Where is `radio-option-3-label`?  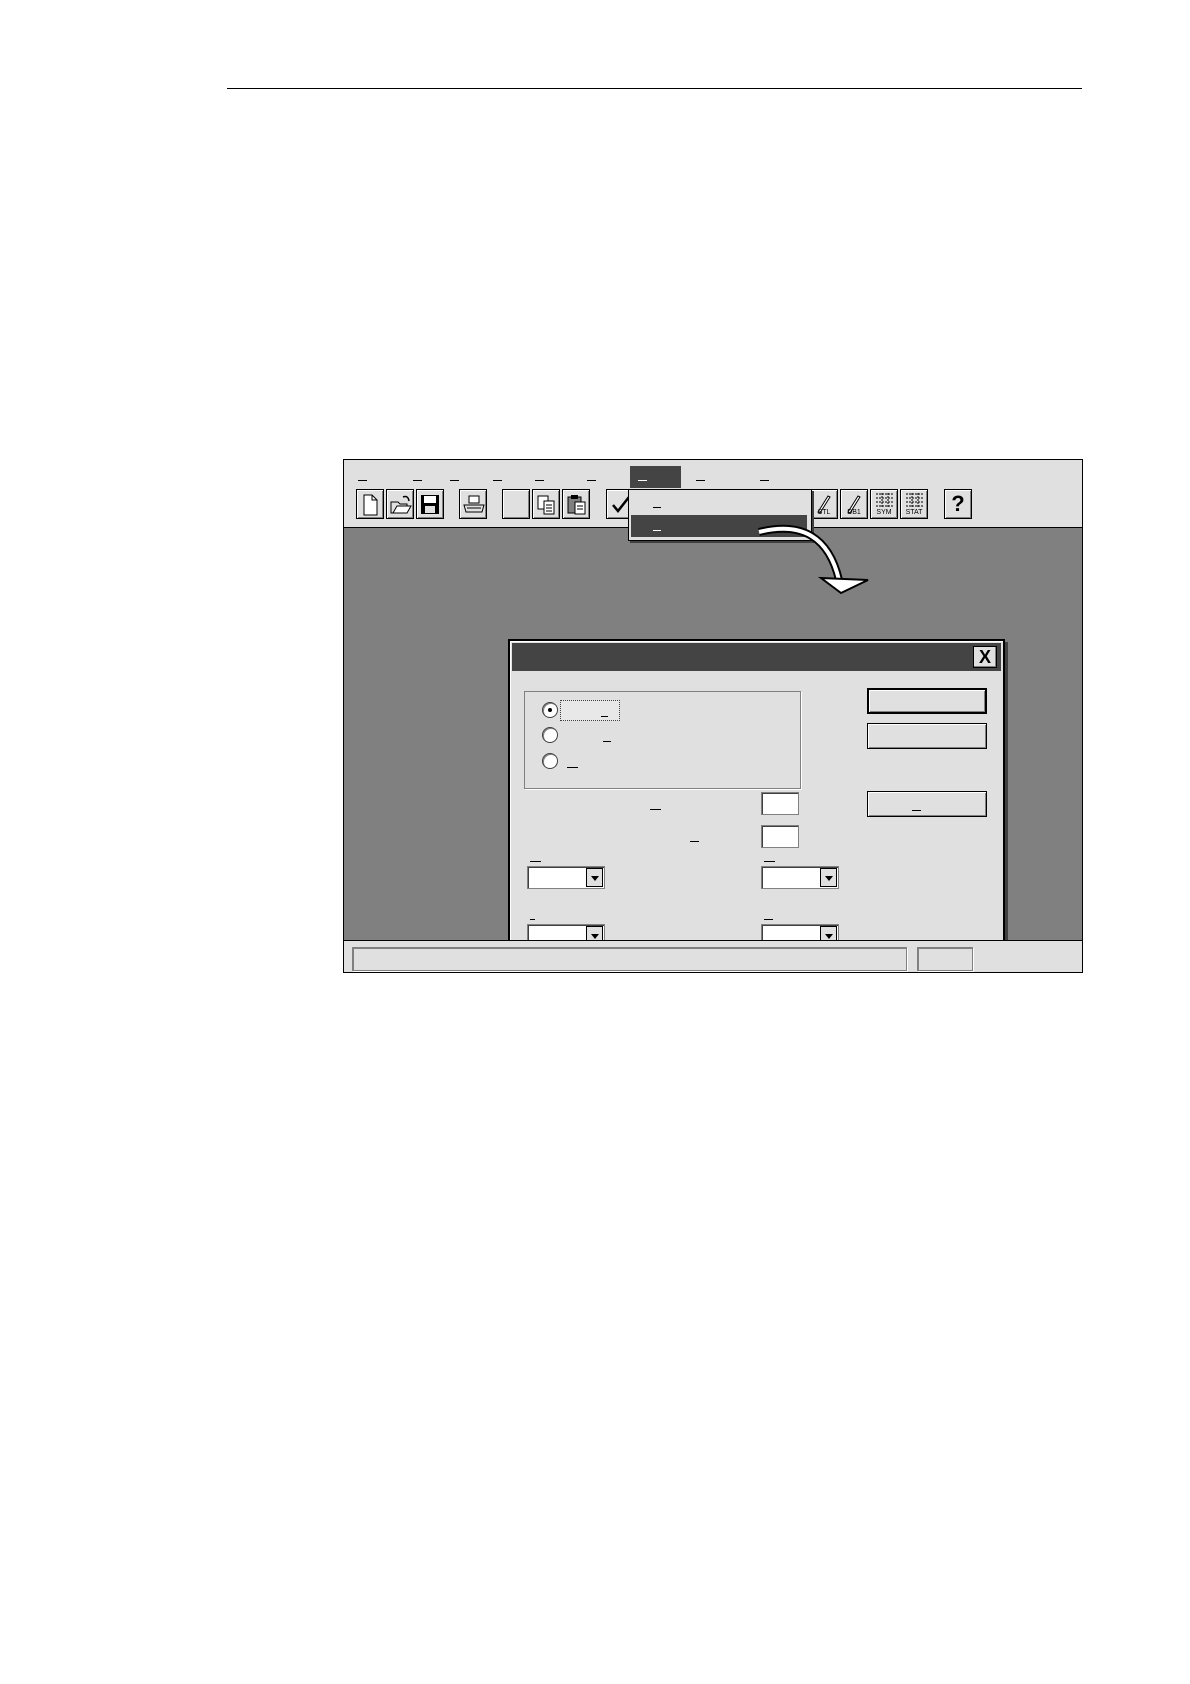 radio-option-3-label is located at coordinates (572, 767).